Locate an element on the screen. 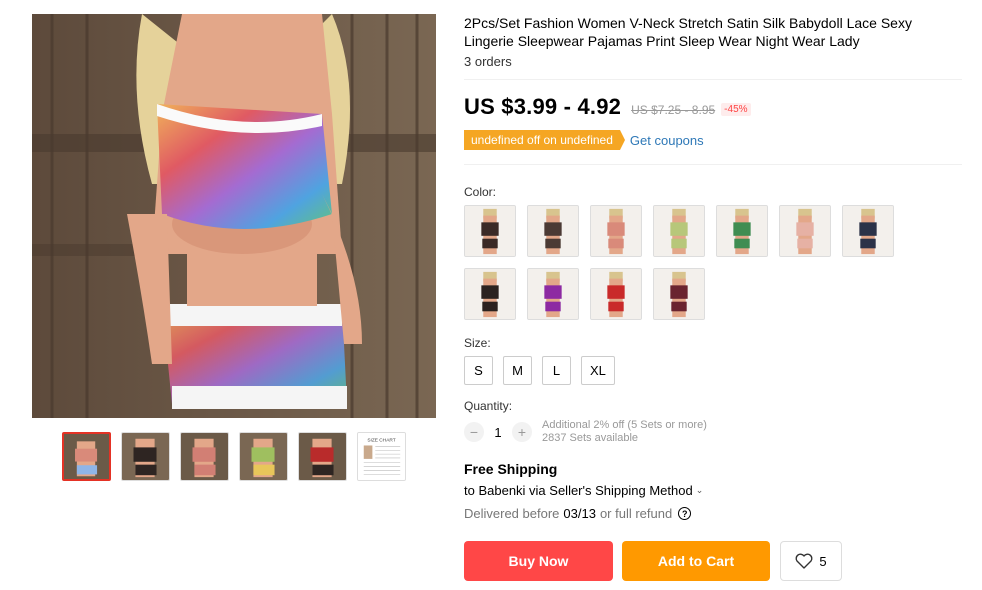 The width and height of the screenshot is (982, 590). delivery-estimate: Delivered before 03/13 or full refund ? is located at coordinates (713, 513).